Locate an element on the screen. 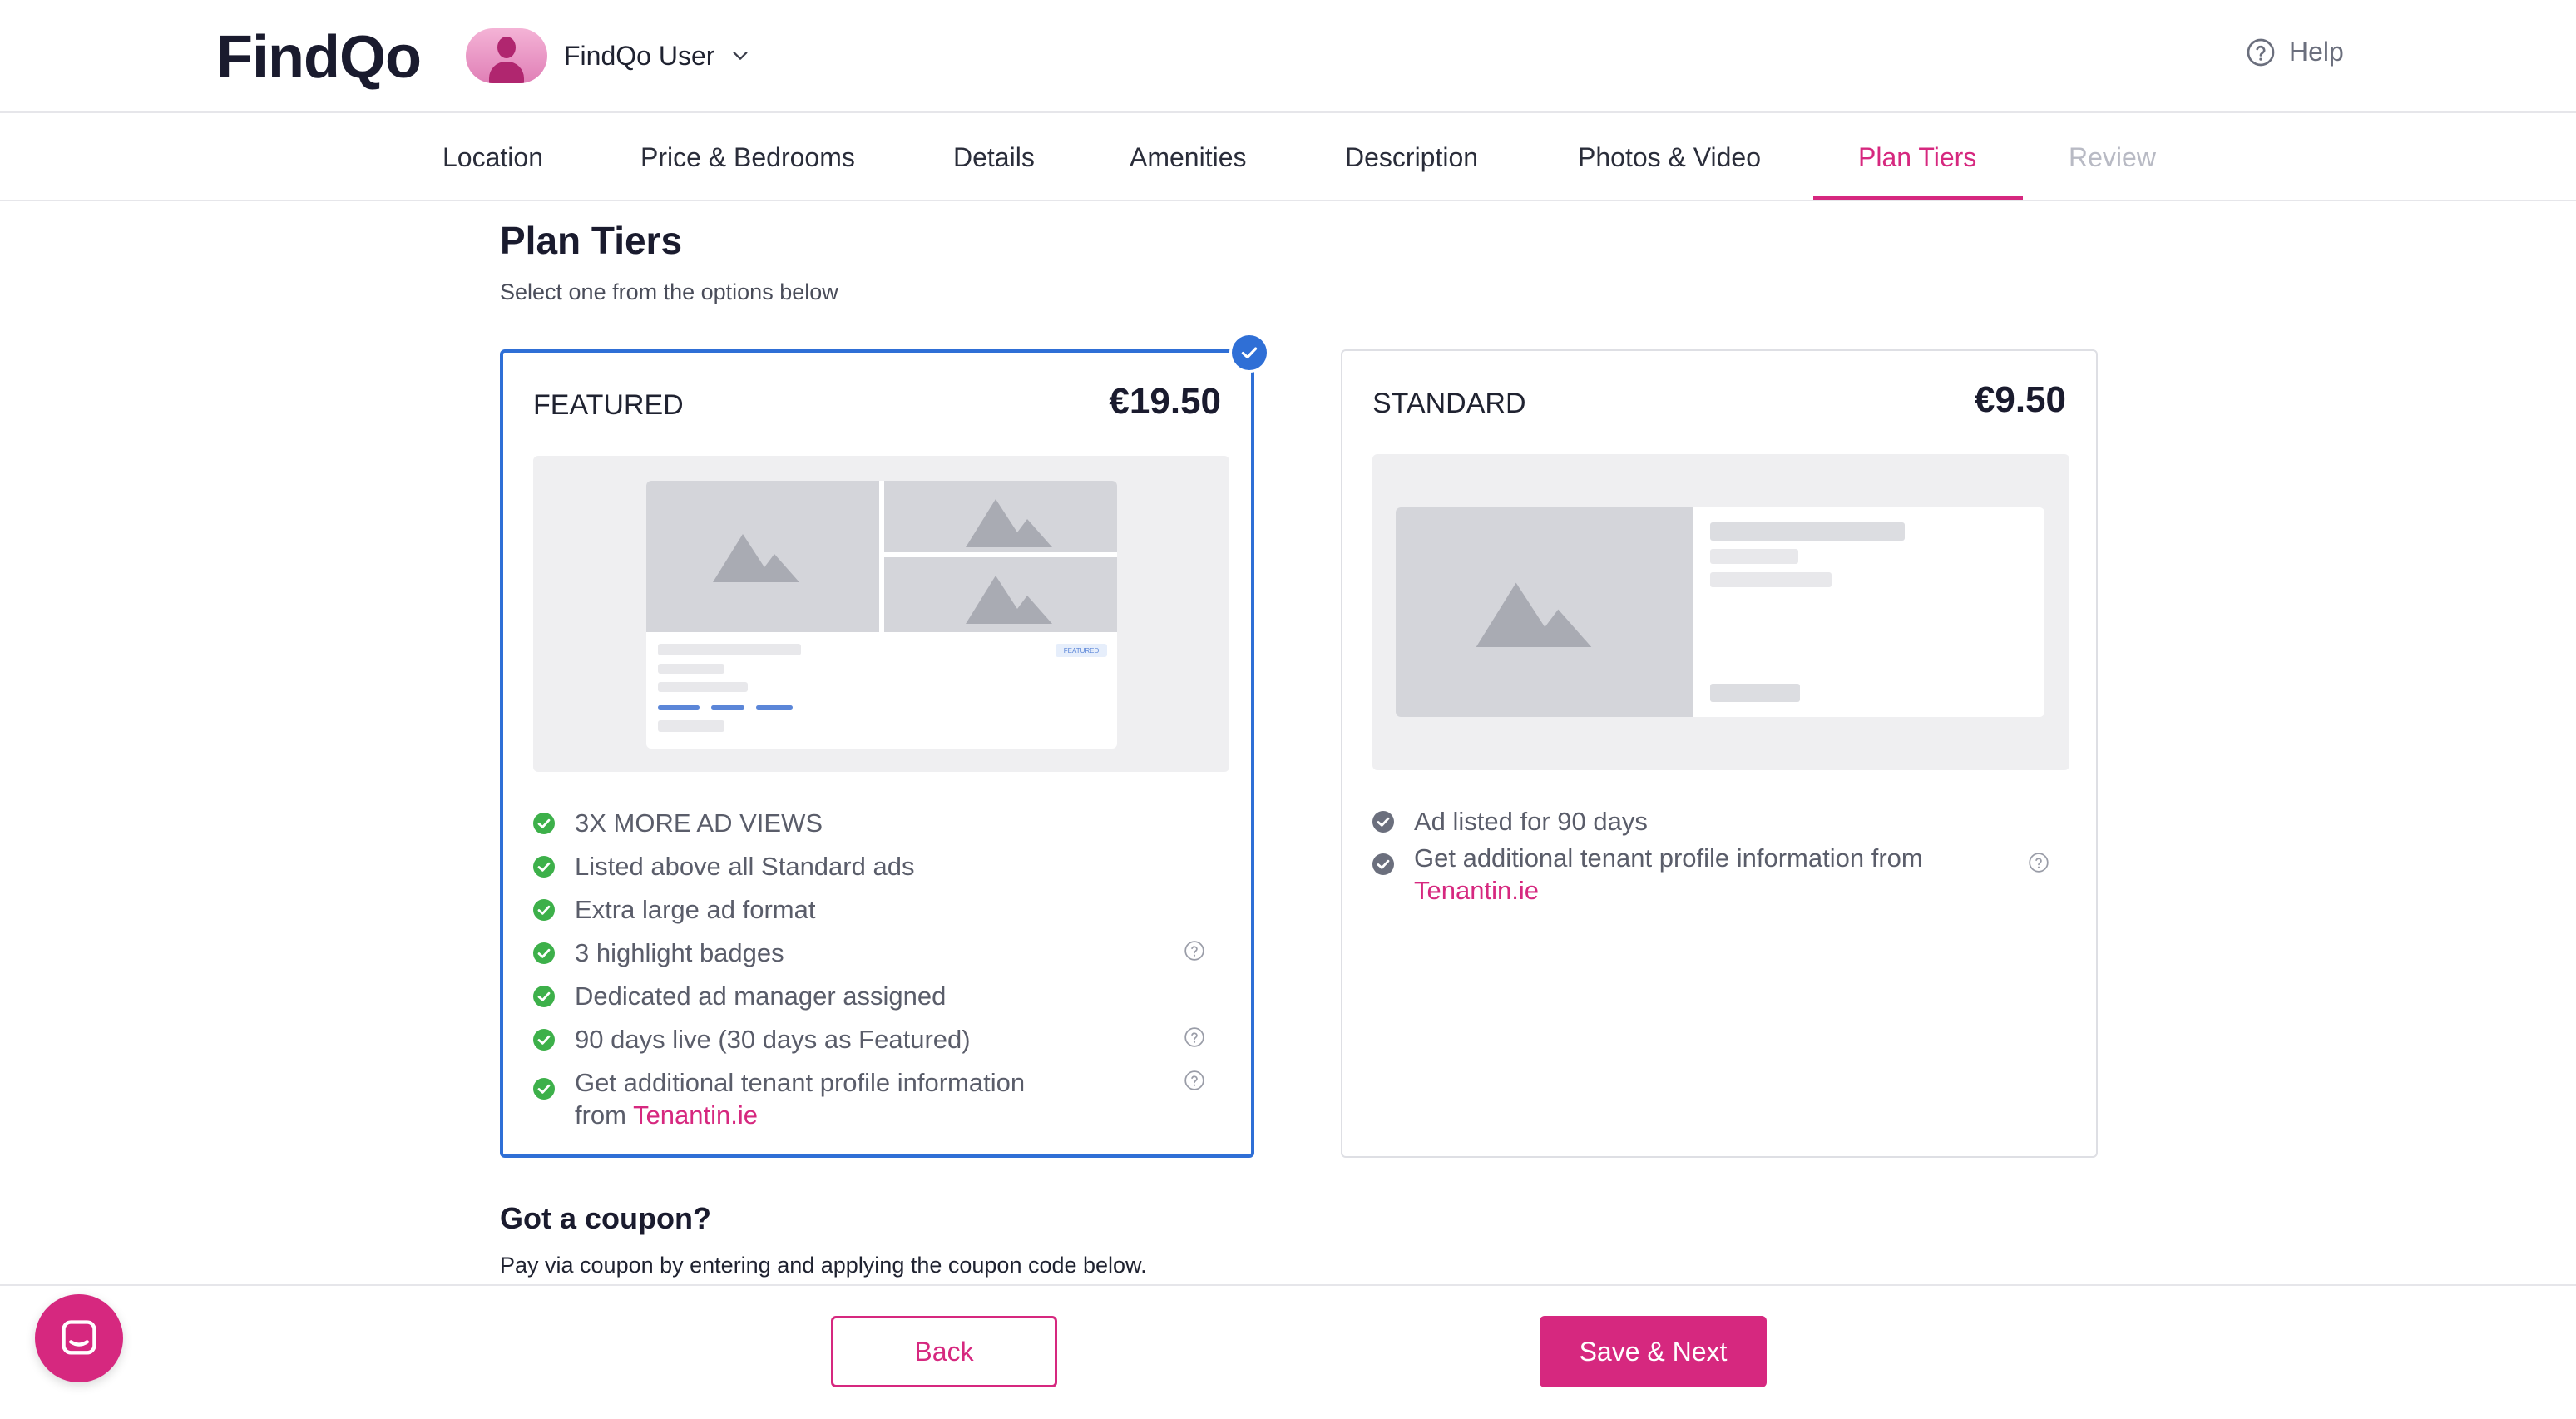 The image size is (2576, 1419). tab-details: Details is located at coordinates (994, 157).